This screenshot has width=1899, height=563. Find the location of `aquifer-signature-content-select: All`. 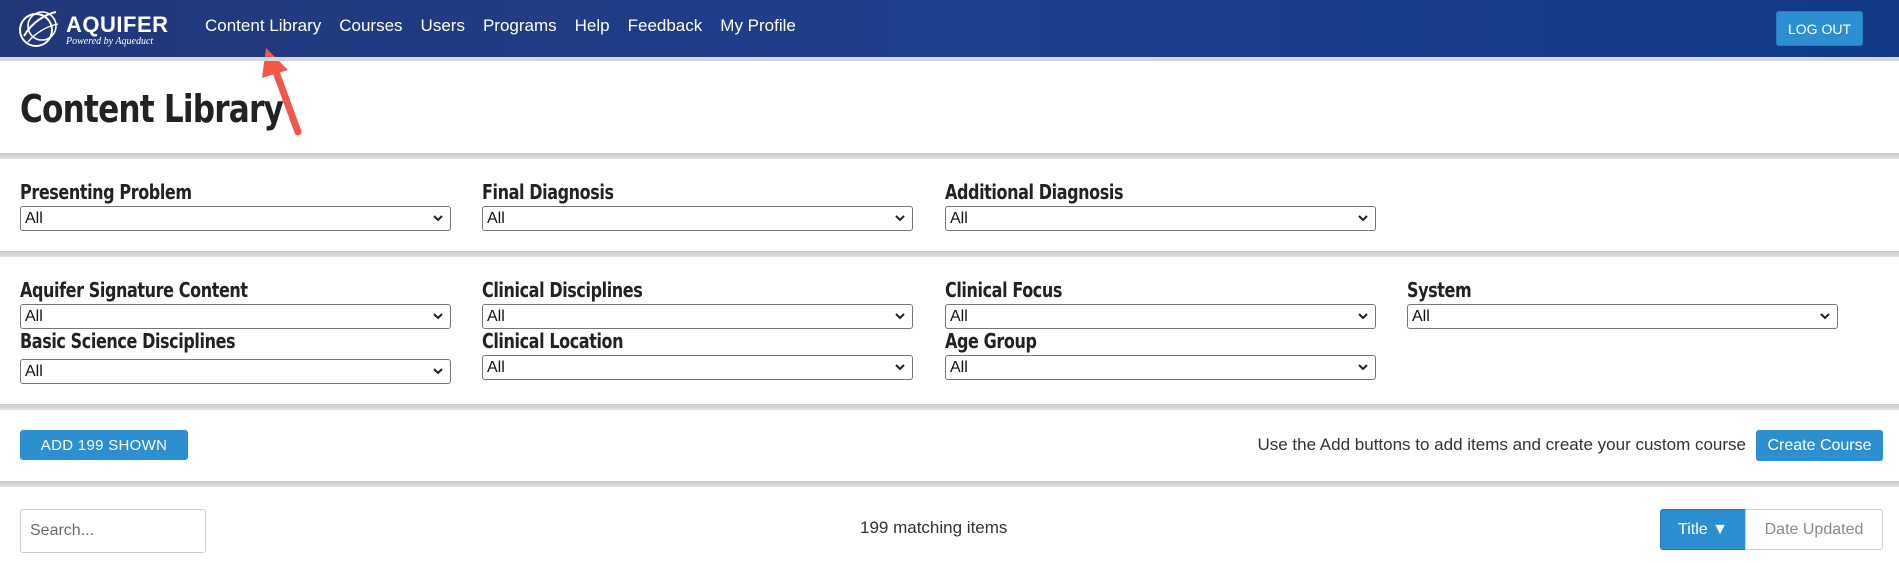

aquifer-signature-content-select: All is located at coordinates (235, 316).